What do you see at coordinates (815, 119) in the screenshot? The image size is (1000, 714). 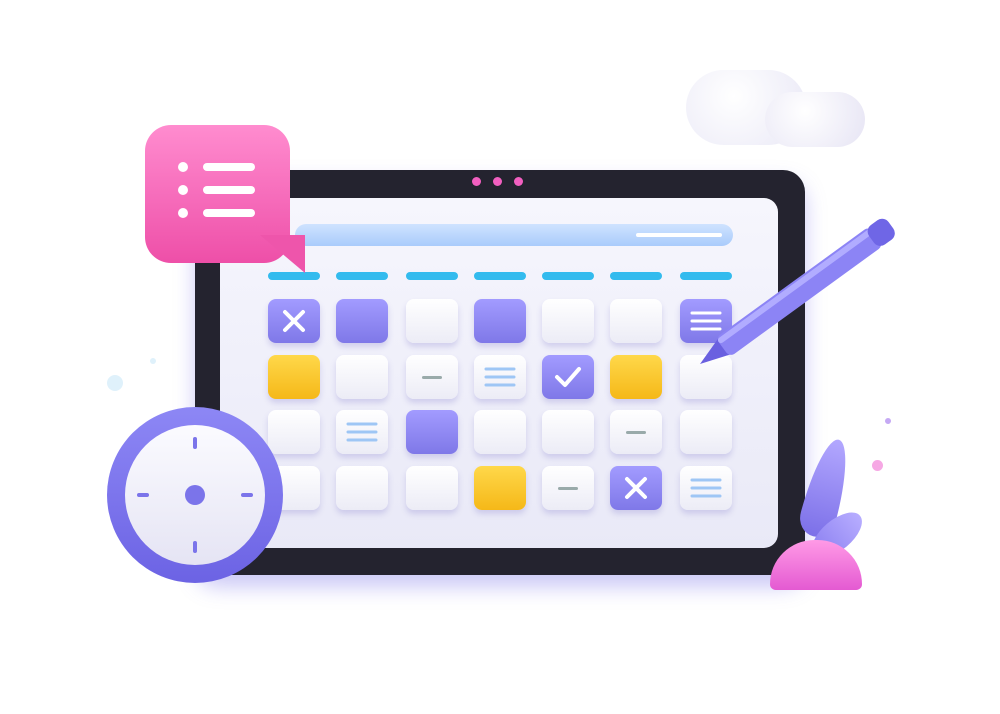 I see `cloud-icon` at bounding box center [815, 119].